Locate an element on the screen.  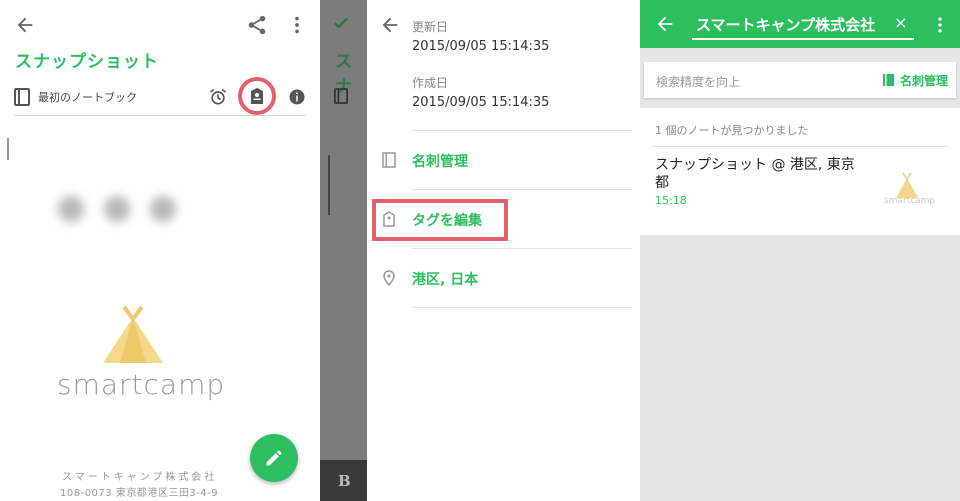
thumbnail-logo-text: smartcamp is located at coordinates (910, 201).